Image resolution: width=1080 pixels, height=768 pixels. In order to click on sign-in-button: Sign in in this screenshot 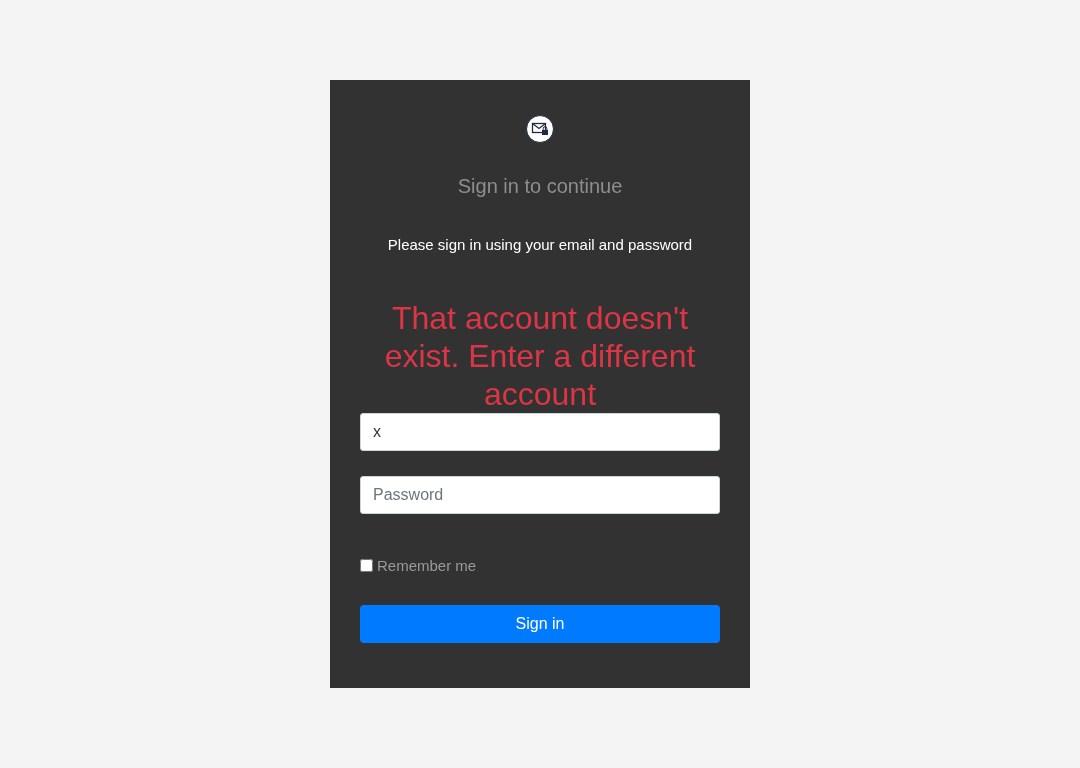, I will do `click(540, 624)`.